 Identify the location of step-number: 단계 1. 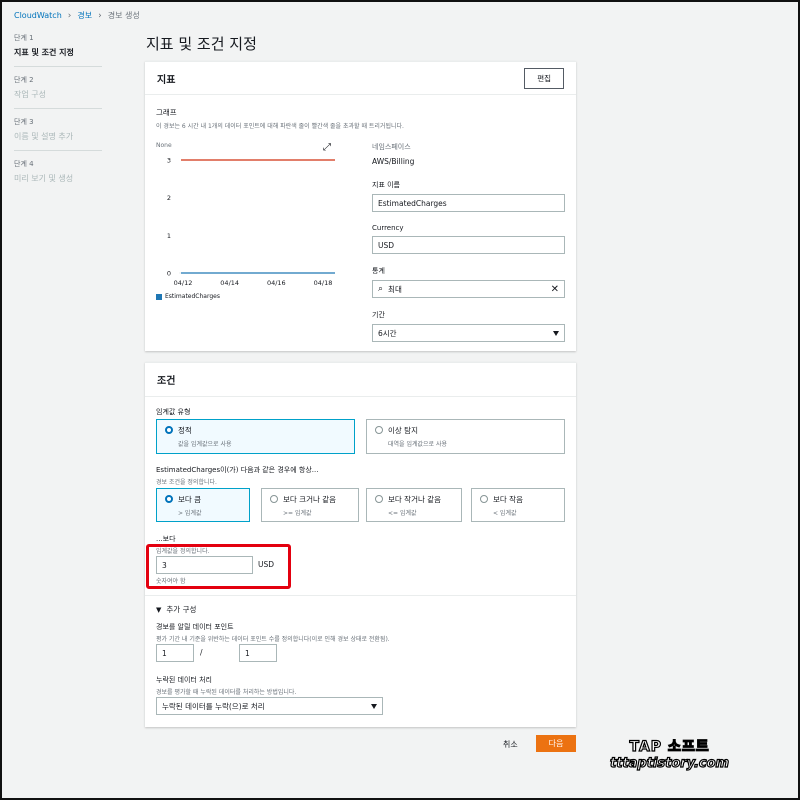
(24, 38).